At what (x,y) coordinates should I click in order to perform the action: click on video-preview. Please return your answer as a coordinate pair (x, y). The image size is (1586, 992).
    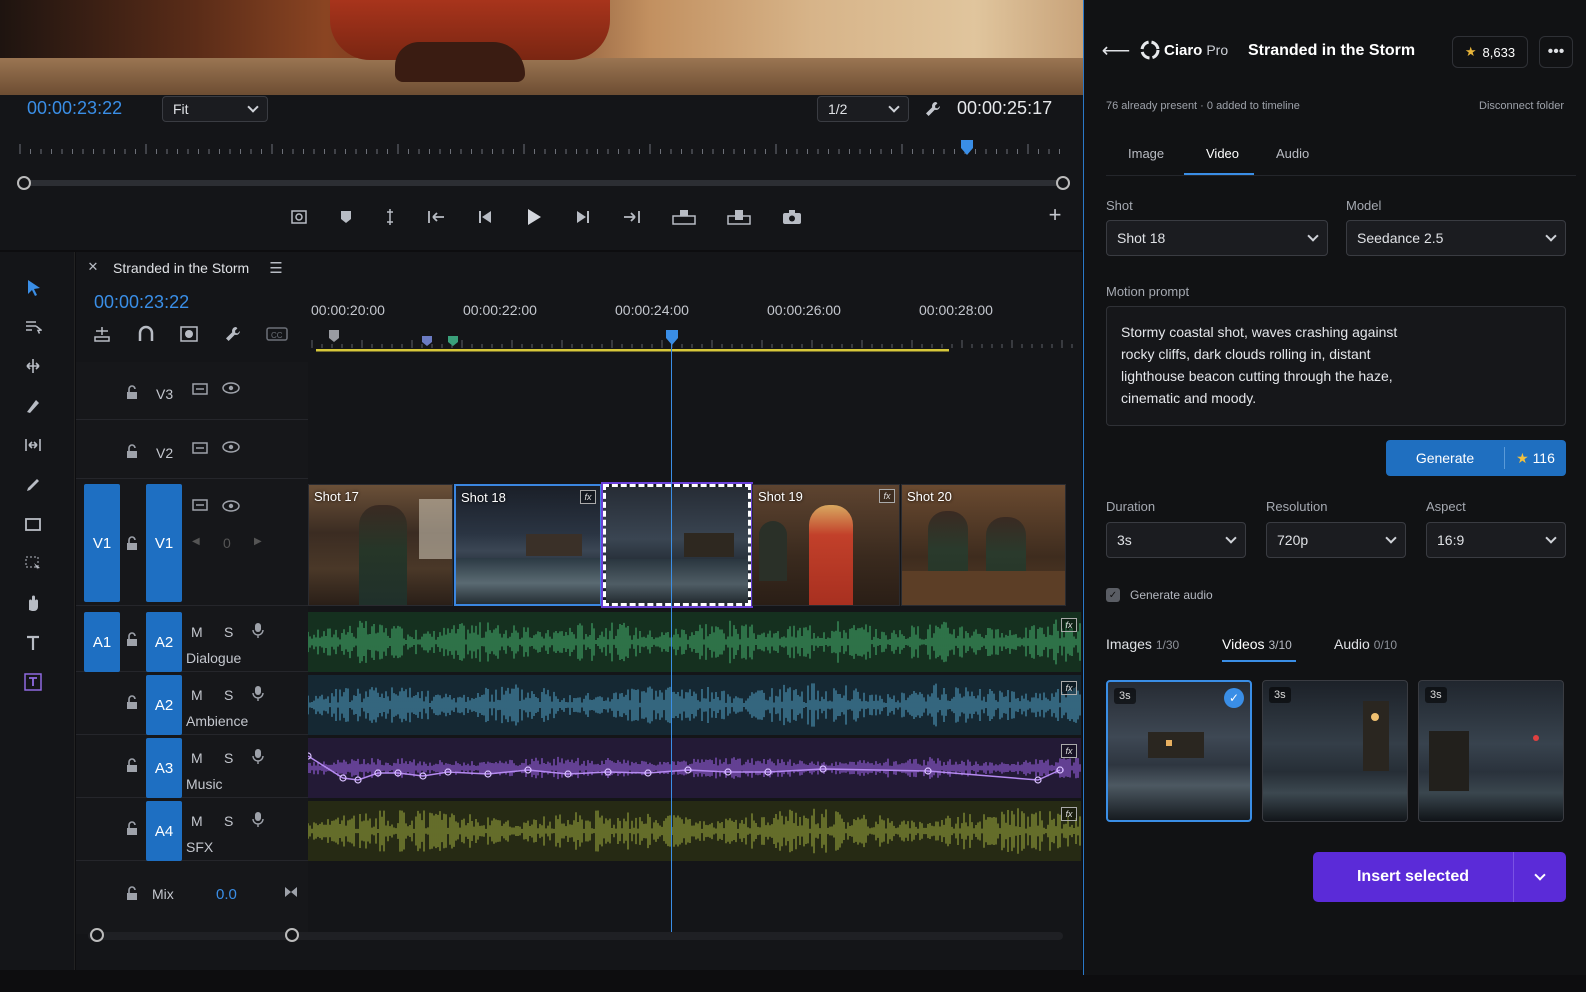
    Looking at the image, I should click on (541, 47).